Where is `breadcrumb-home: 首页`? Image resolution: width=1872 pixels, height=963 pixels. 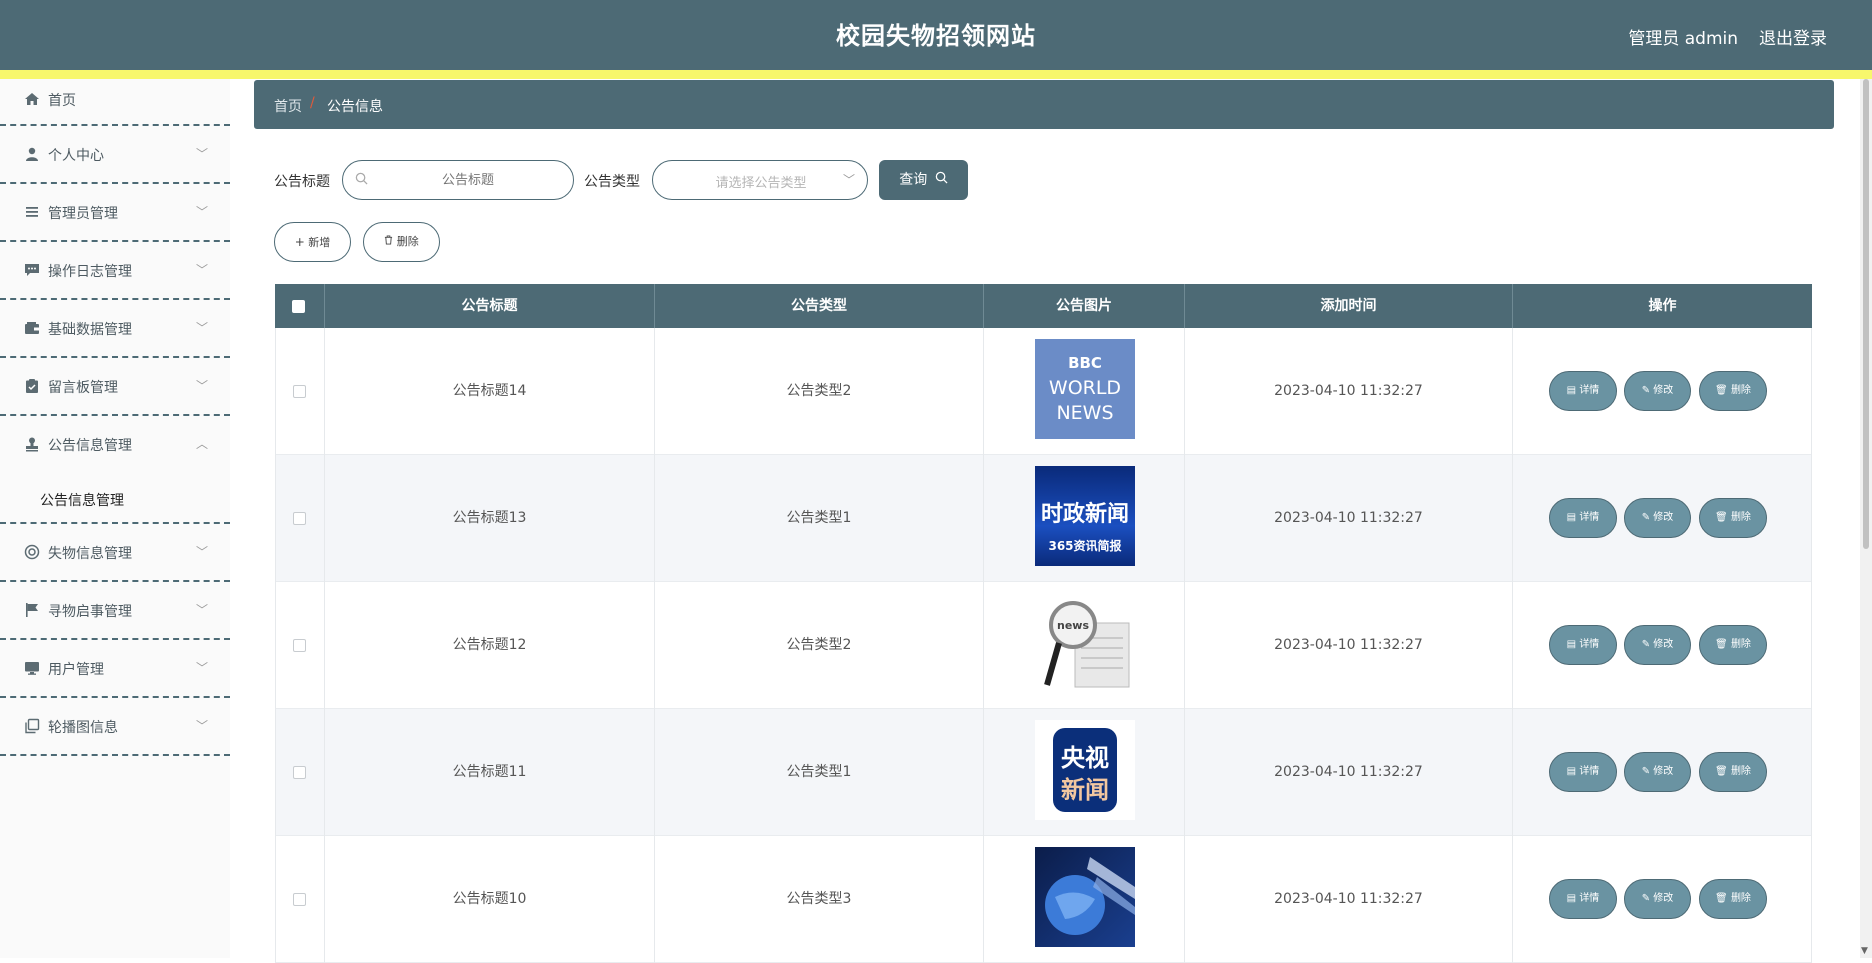 breadcrumb-home: 首页 is located at coordinates (288, 106).